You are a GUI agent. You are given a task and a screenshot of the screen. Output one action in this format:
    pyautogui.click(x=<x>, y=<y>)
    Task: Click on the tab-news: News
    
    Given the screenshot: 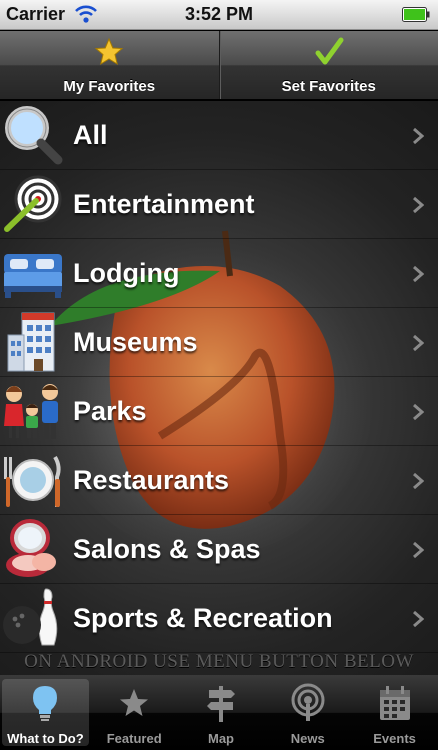 What is the action you would take?
    pyautogui.click(x=307, y=712)
    